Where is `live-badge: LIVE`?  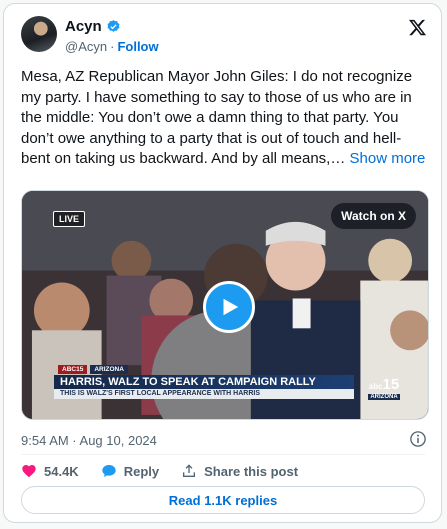 live-badge: LIVE is located at coordinates (69, 219).